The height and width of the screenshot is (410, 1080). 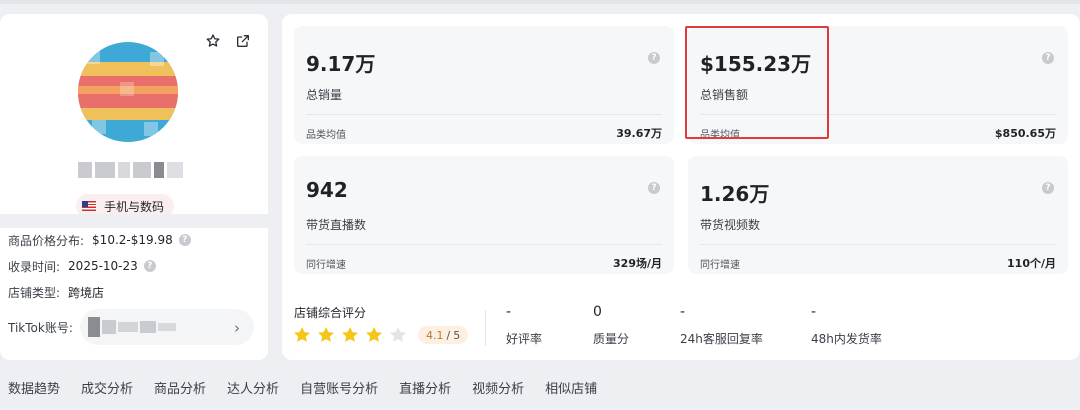 I want to click on tiktok-account-link: ›, so click(x=167, y=327).